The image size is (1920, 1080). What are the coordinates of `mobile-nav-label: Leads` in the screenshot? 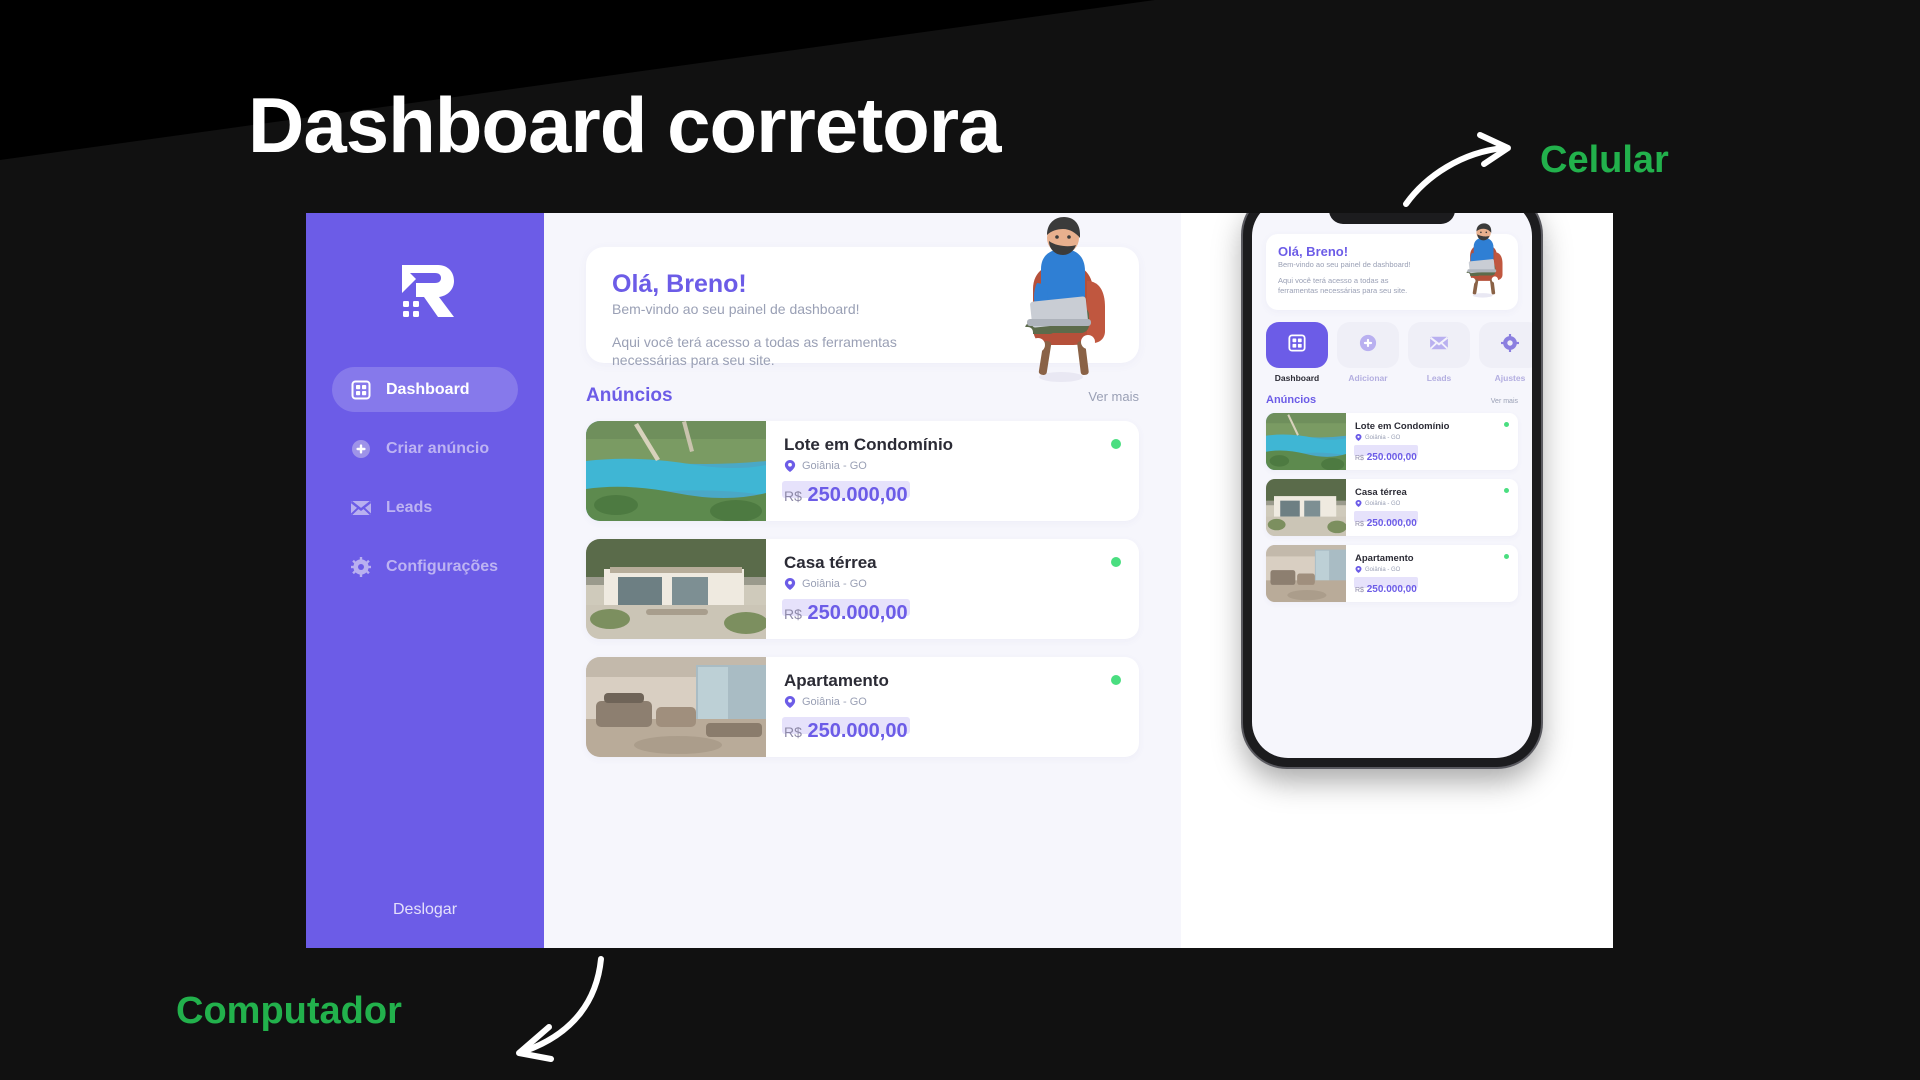 It's located at (1439, 378).